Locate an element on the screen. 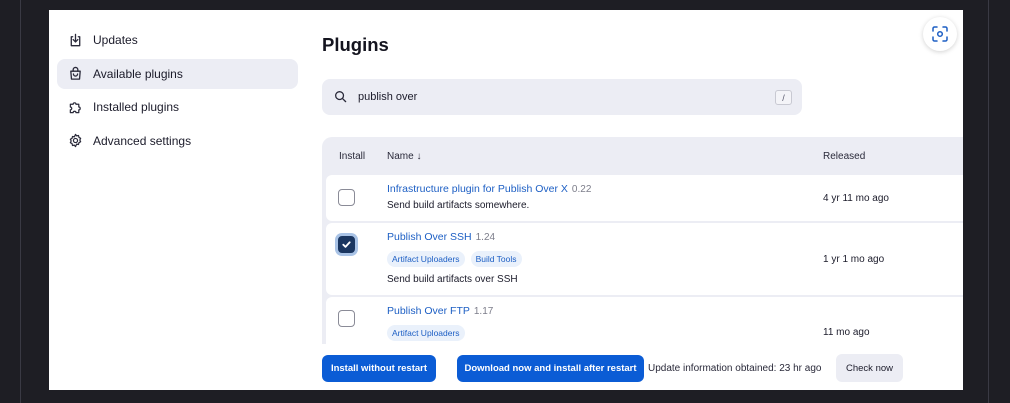  column-header-install: Install is located at coordinates (352, 156).